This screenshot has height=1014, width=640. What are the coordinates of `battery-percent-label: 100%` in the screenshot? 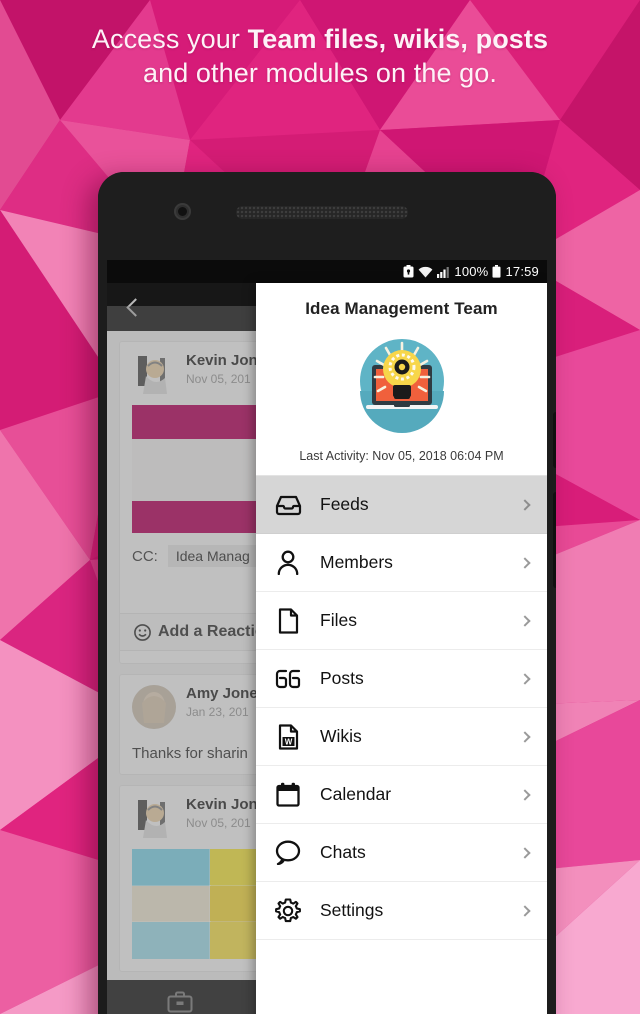 It's located at (471, 271).